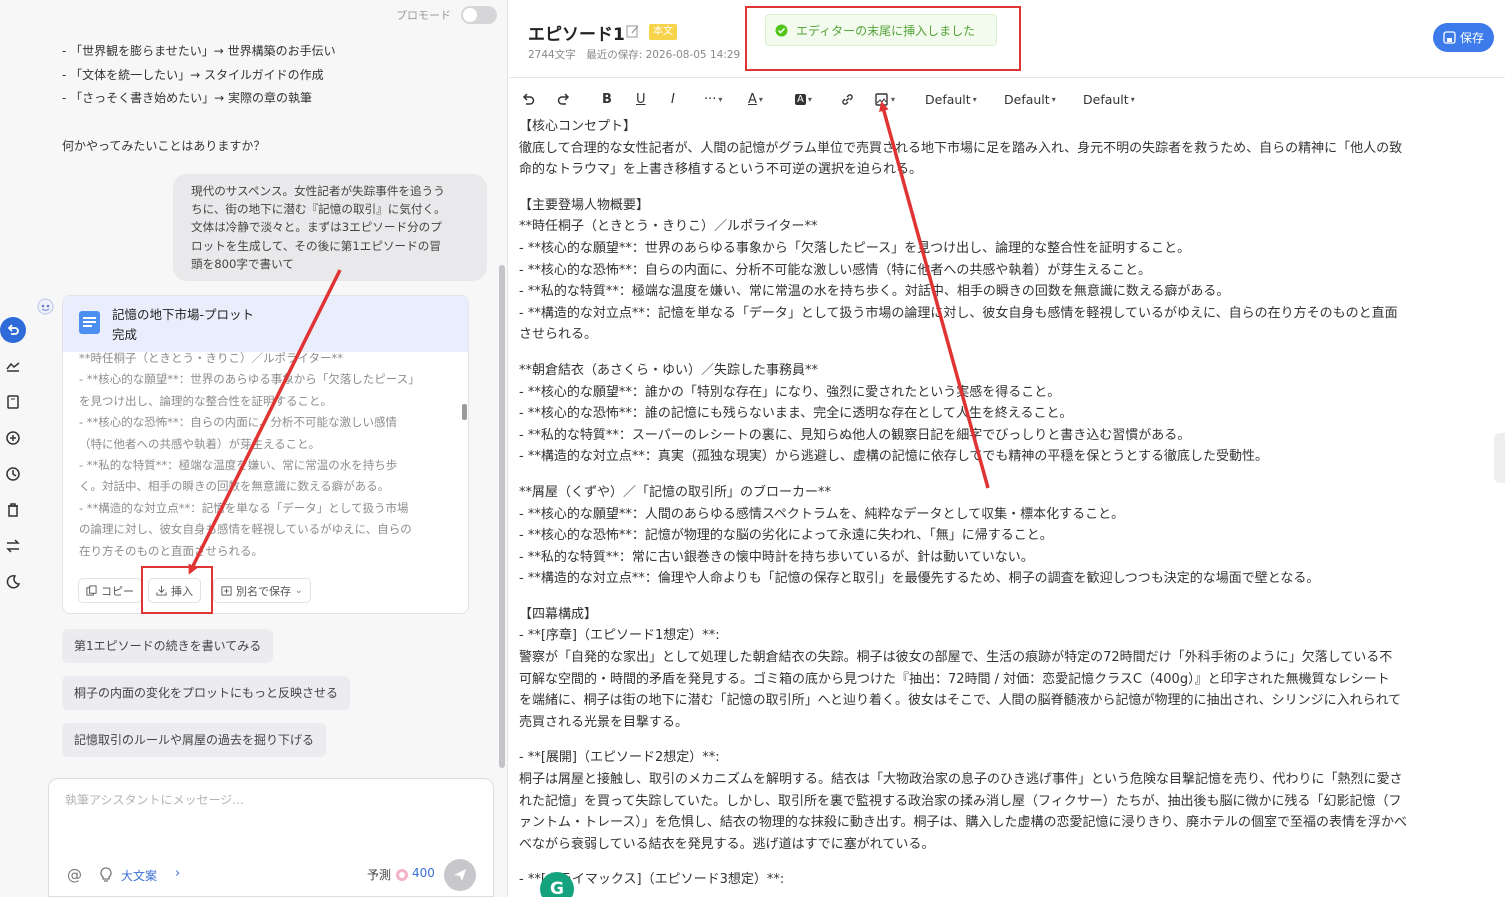  I want to click on redo-arrow-icon, so click(563, 98).